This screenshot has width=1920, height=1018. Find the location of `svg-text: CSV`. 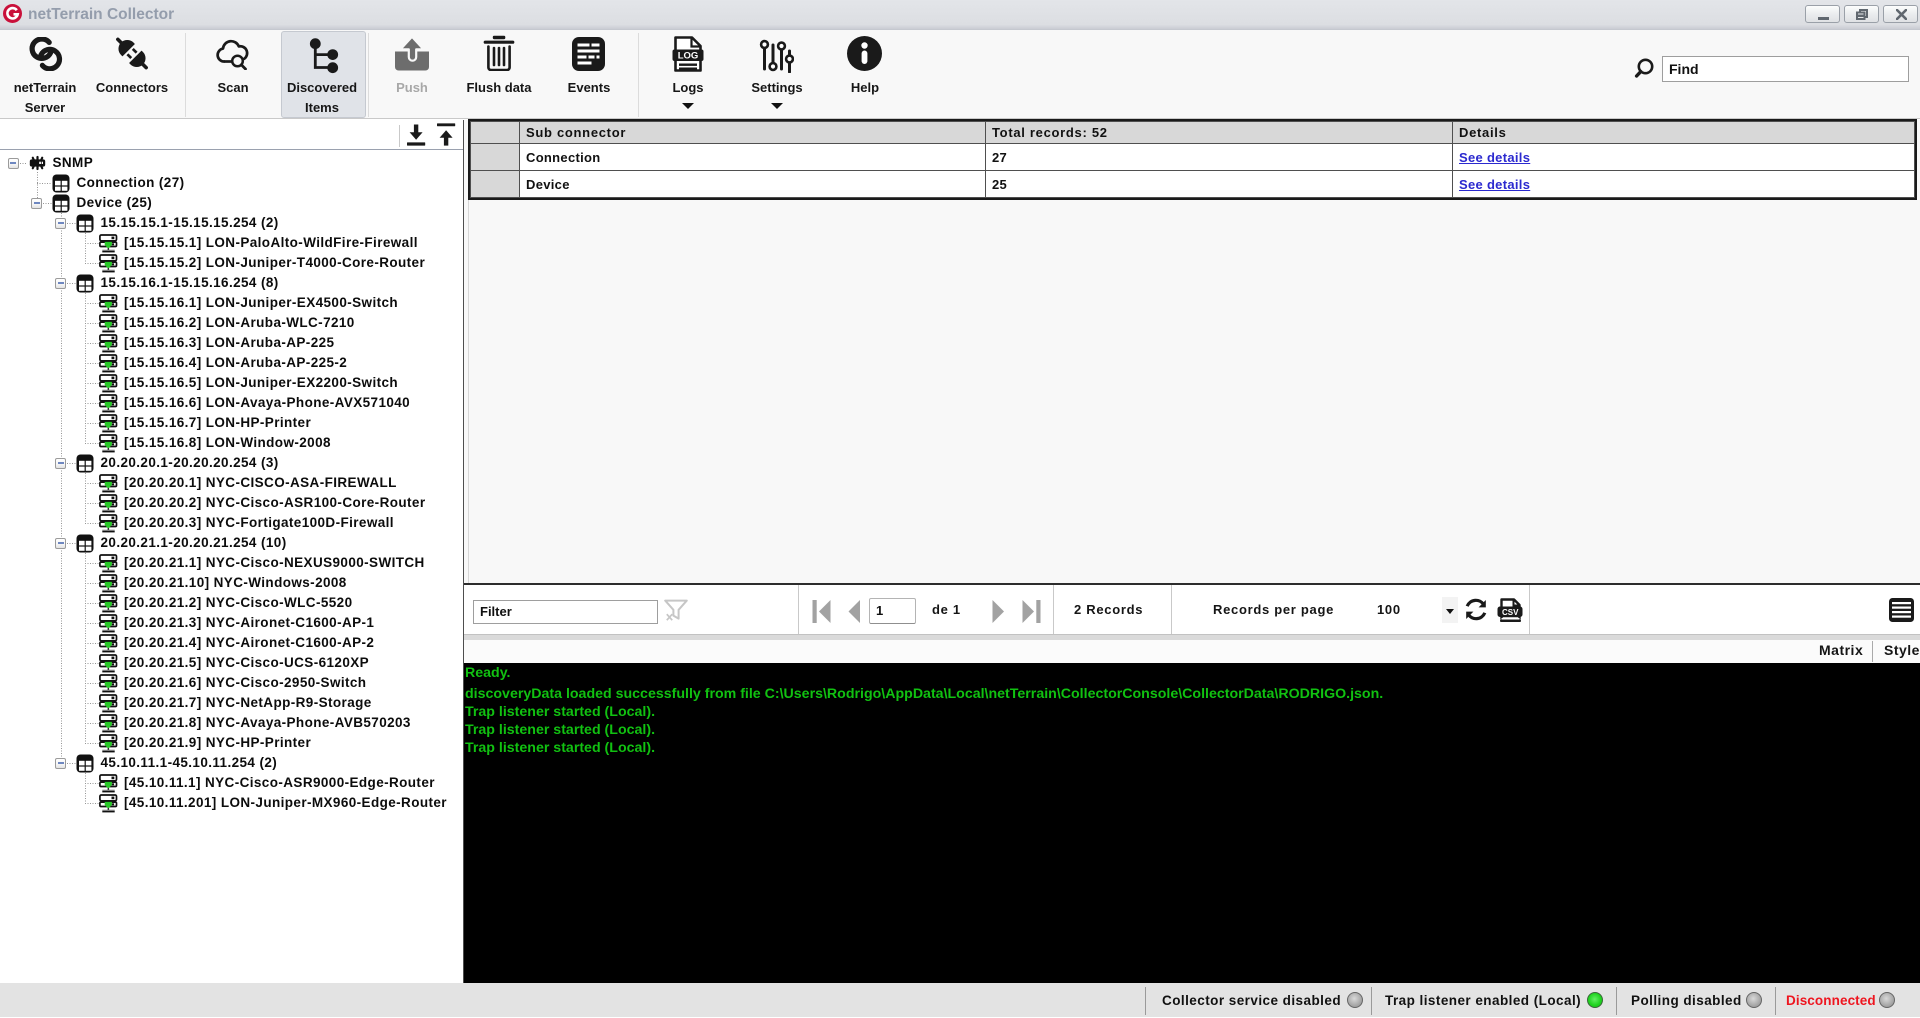

svg-text: CSV is located at coordinates (1510, 612).